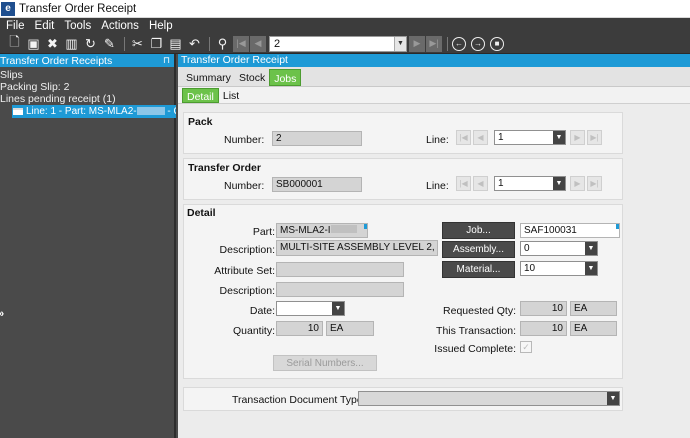  Describe the element at coordinates (231, 95) in the screenshot. I see `tab-list: List` at that location.